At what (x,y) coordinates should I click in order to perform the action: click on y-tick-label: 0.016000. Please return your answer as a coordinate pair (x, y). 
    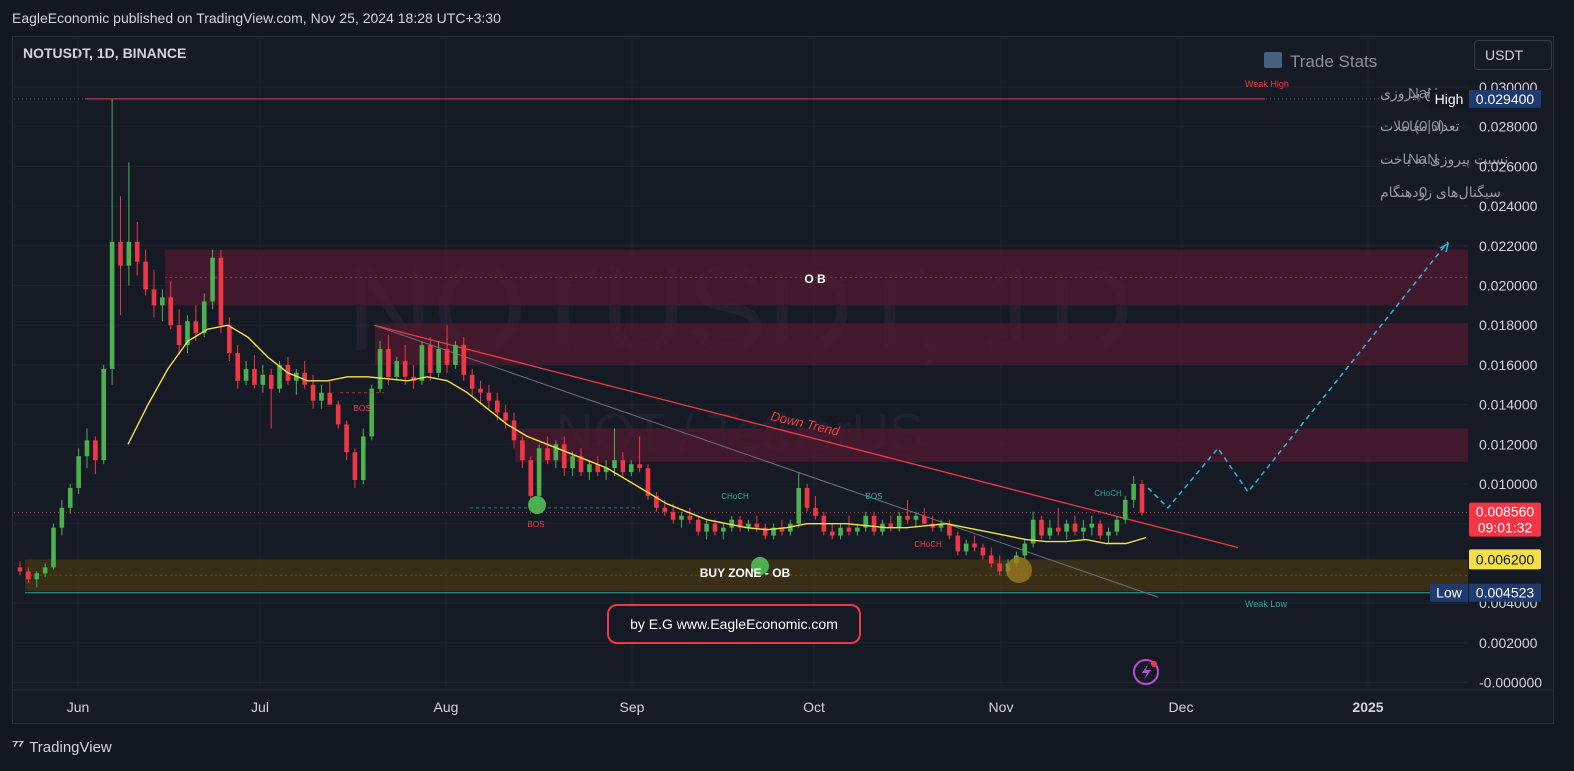
    Looking at the image, I should click on (1508, 365).